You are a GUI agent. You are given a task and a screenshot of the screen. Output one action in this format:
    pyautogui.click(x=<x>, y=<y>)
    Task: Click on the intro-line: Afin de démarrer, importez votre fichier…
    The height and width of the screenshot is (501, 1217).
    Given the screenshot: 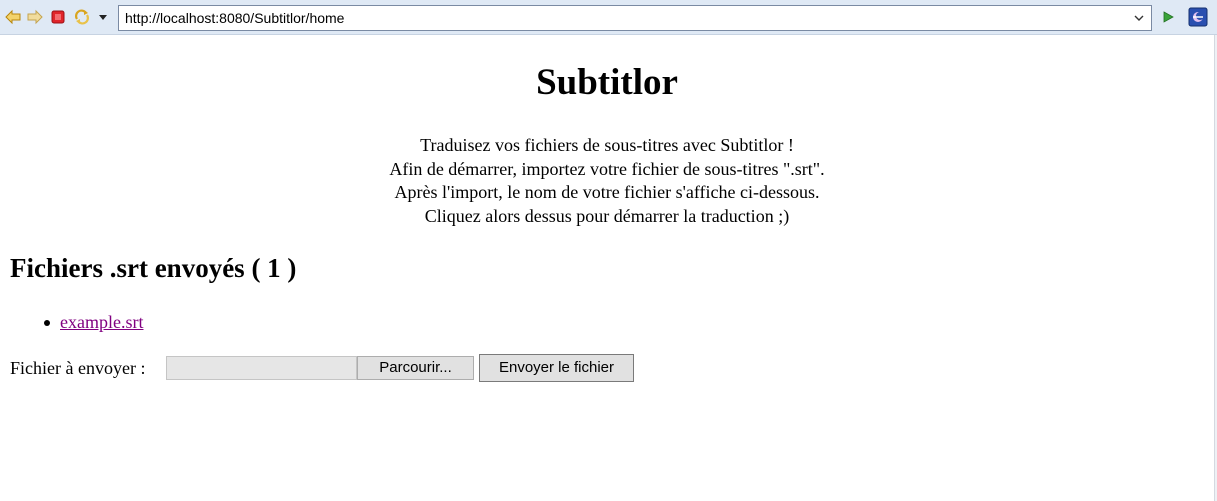 What is the action you would take?
    pyautogui.click(x=607, y=168)
    